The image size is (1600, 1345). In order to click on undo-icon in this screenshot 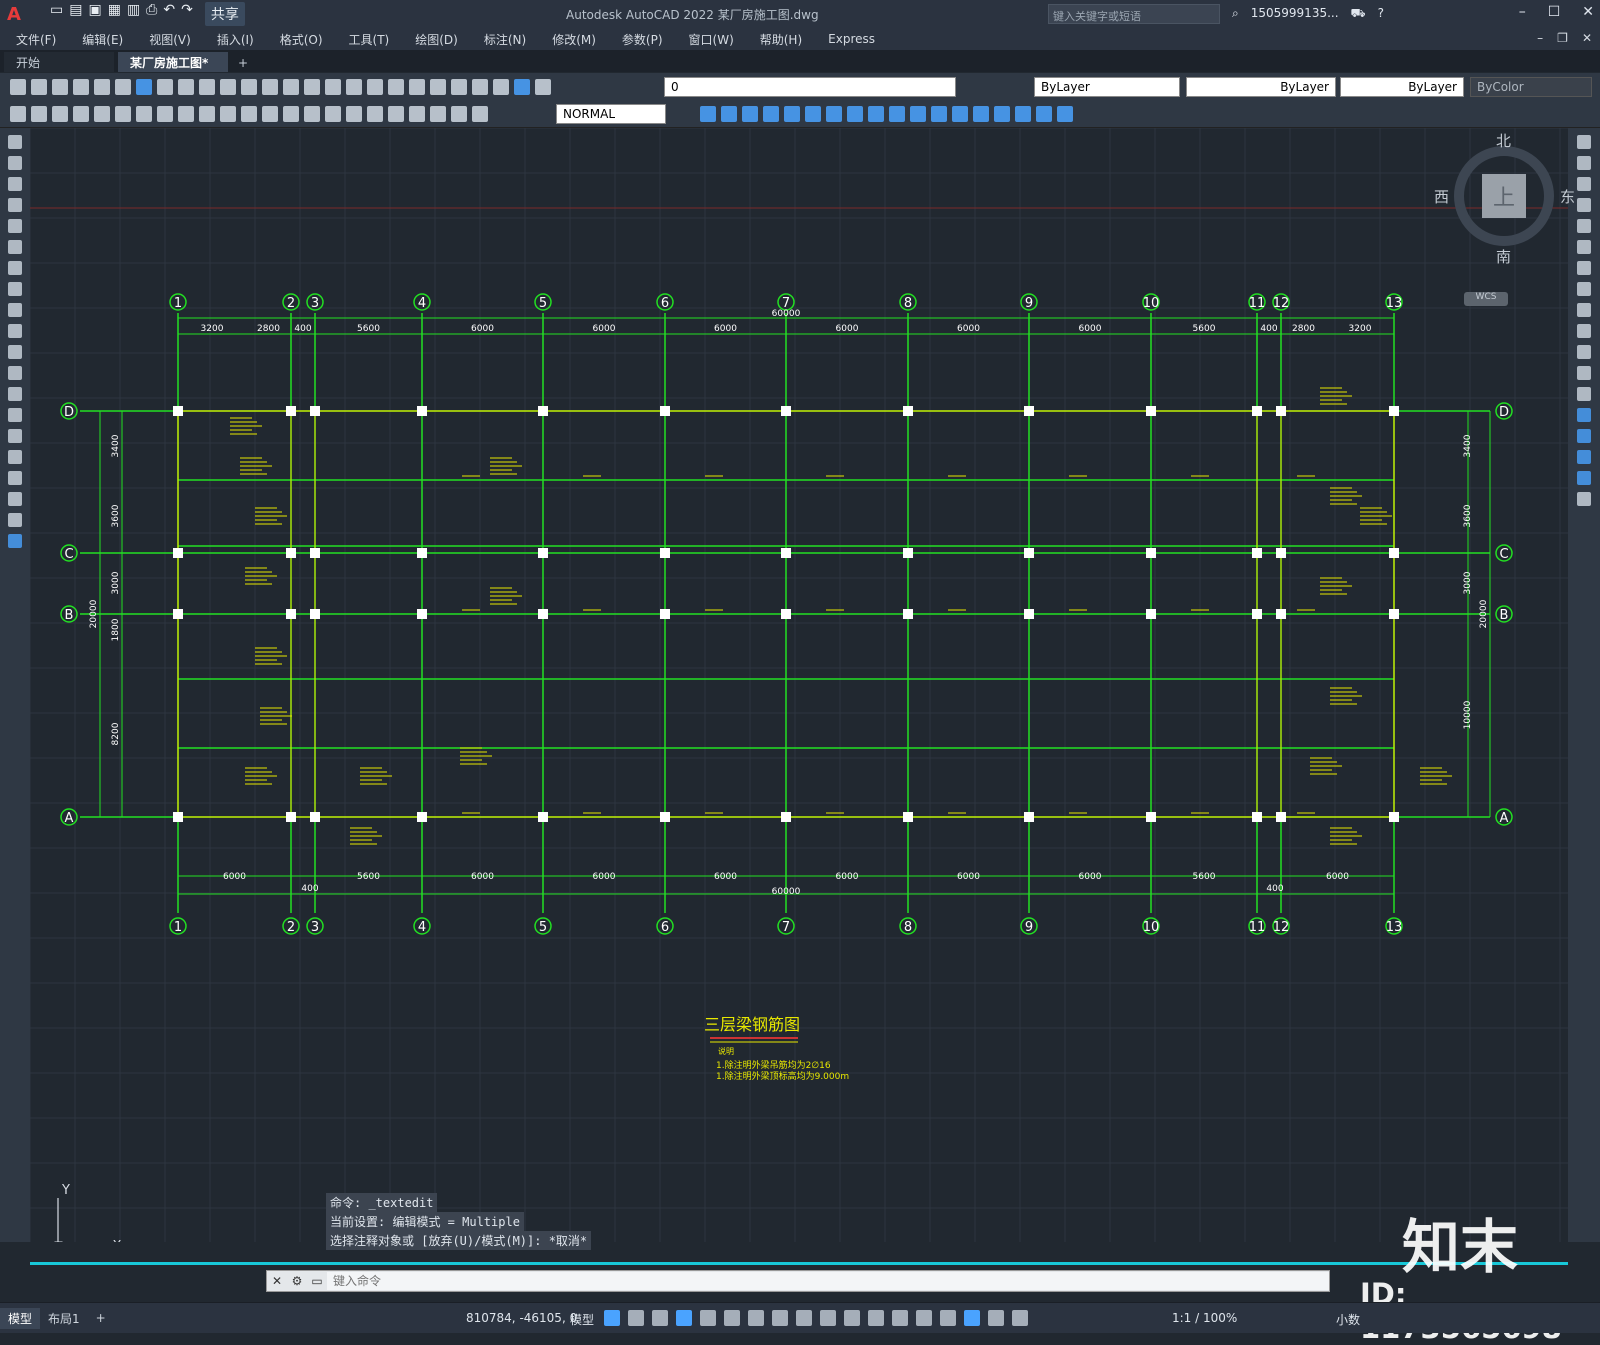, I will do `click(270, 87)`.